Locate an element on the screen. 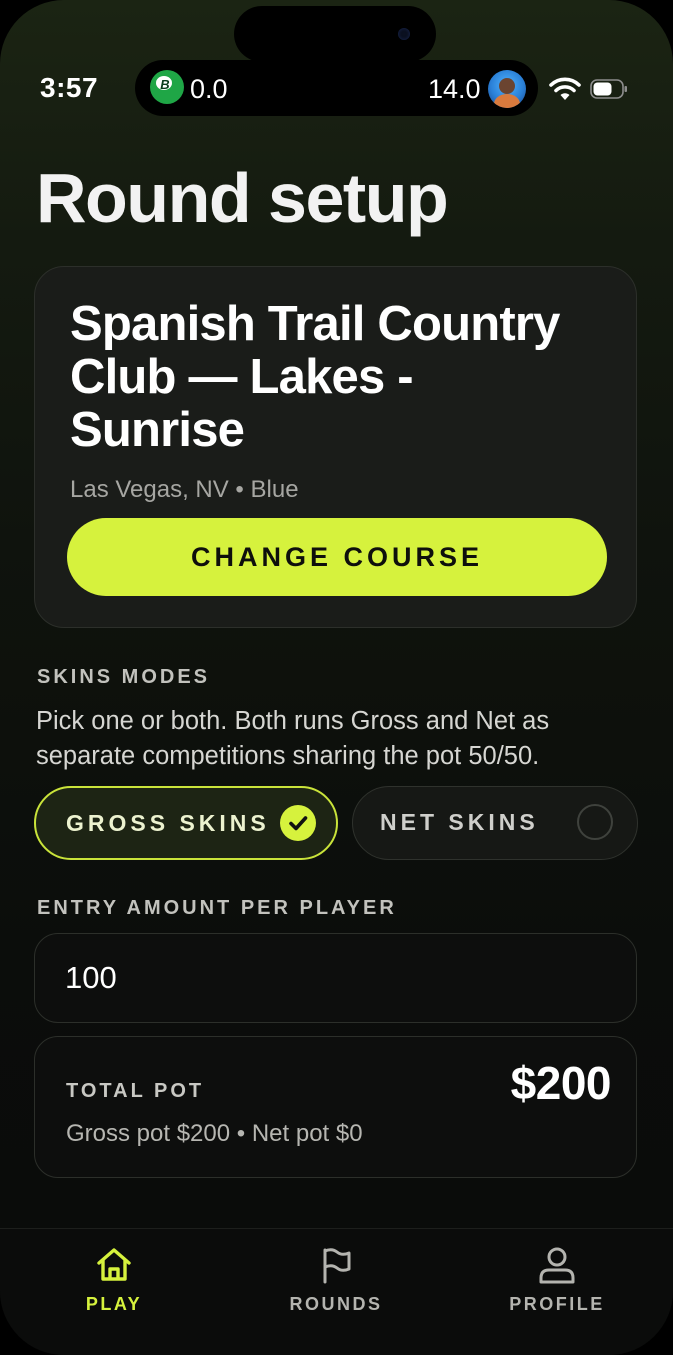 The width and height of the screenshot is (673, 1355). left-score: 0.0 is located at coordinates (209, 89).